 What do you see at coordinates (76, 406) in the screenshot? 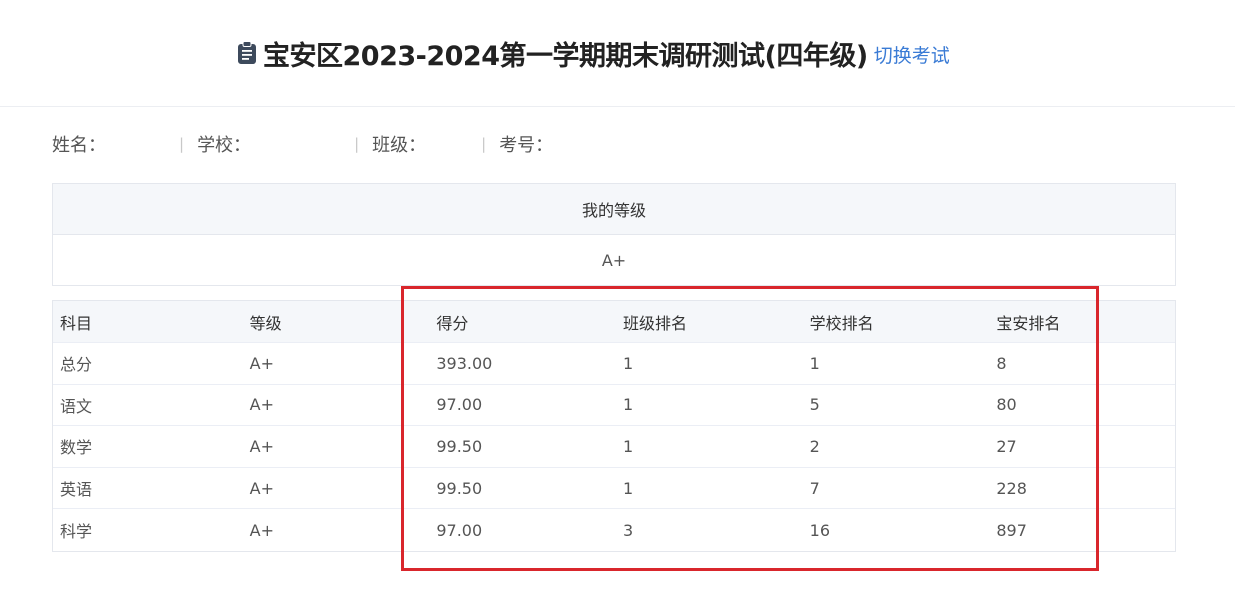
I see `subject-cell: 语文` at bounding box center [76, 406].